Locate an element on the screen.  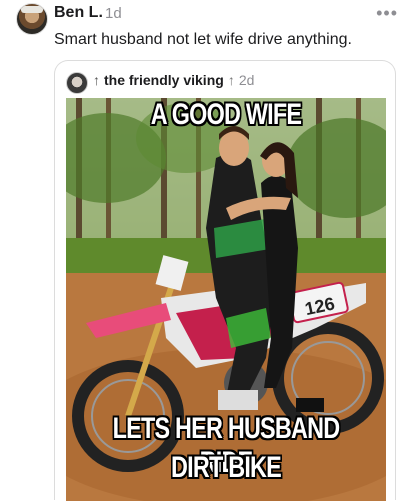
quoted-author-name: the friendly viking is located at coordinates (164, 80).